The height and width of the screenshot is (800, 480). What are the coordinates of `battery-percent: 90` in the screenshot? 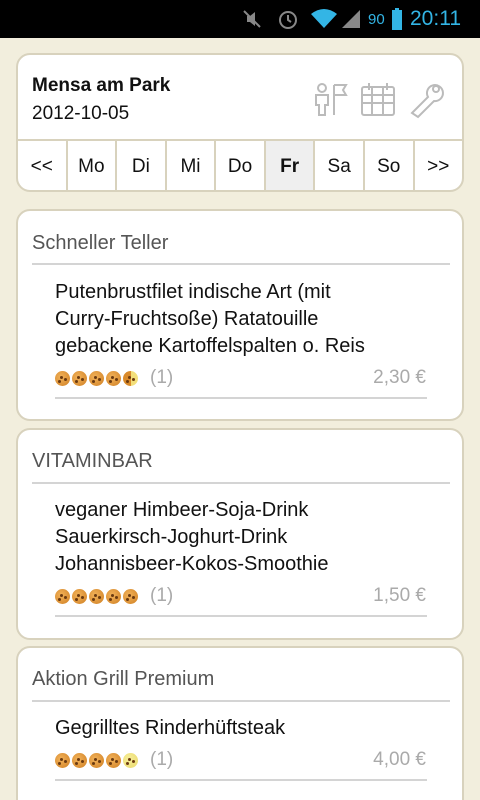 It's located at (376, 19).